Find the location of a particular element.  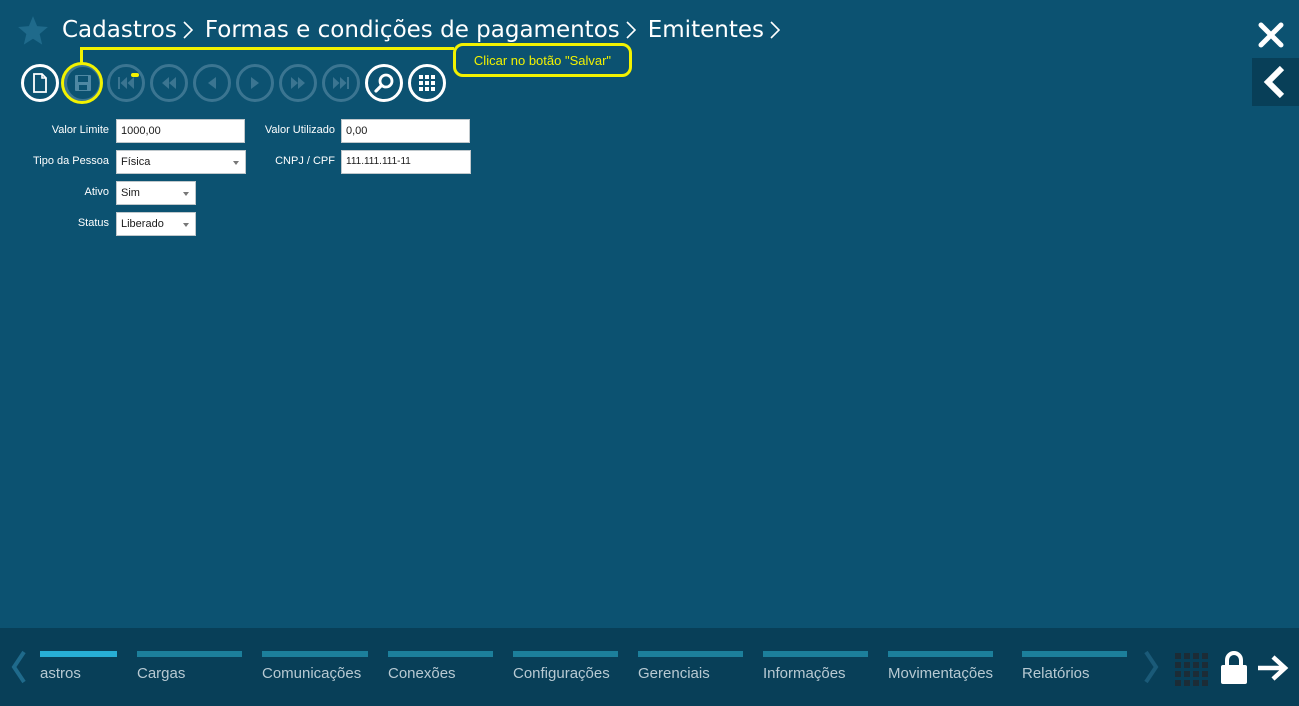

valor-utilizado-input: 0,00 is located at coordinates (405, 131).